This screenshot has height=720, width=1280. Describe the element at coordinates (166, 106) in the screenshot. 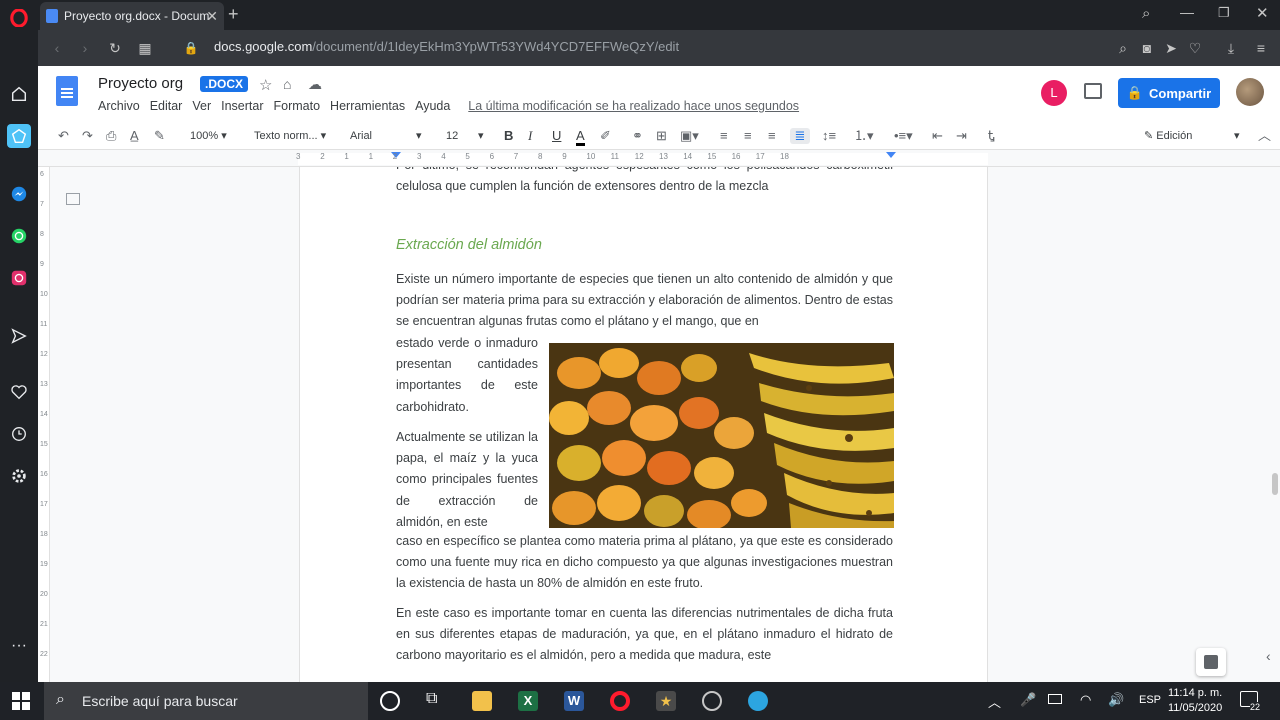

I see `menu-editar: Editar` at that location.